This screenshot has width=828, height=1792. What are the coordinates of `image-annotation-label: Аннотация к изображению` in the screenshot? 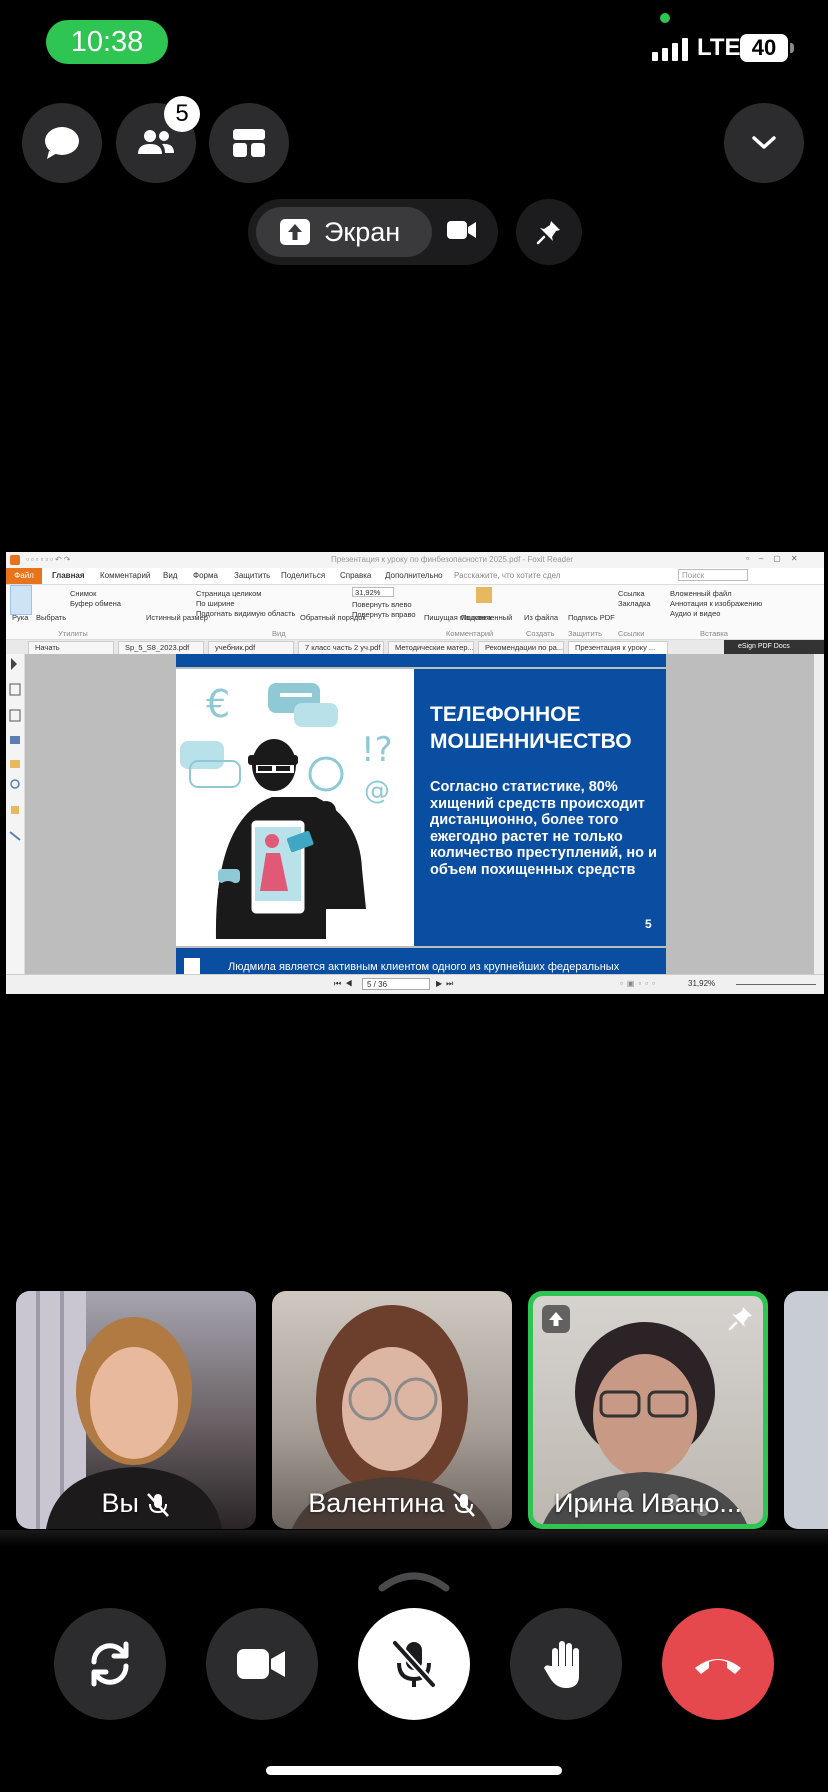 It's located at (716, 603).